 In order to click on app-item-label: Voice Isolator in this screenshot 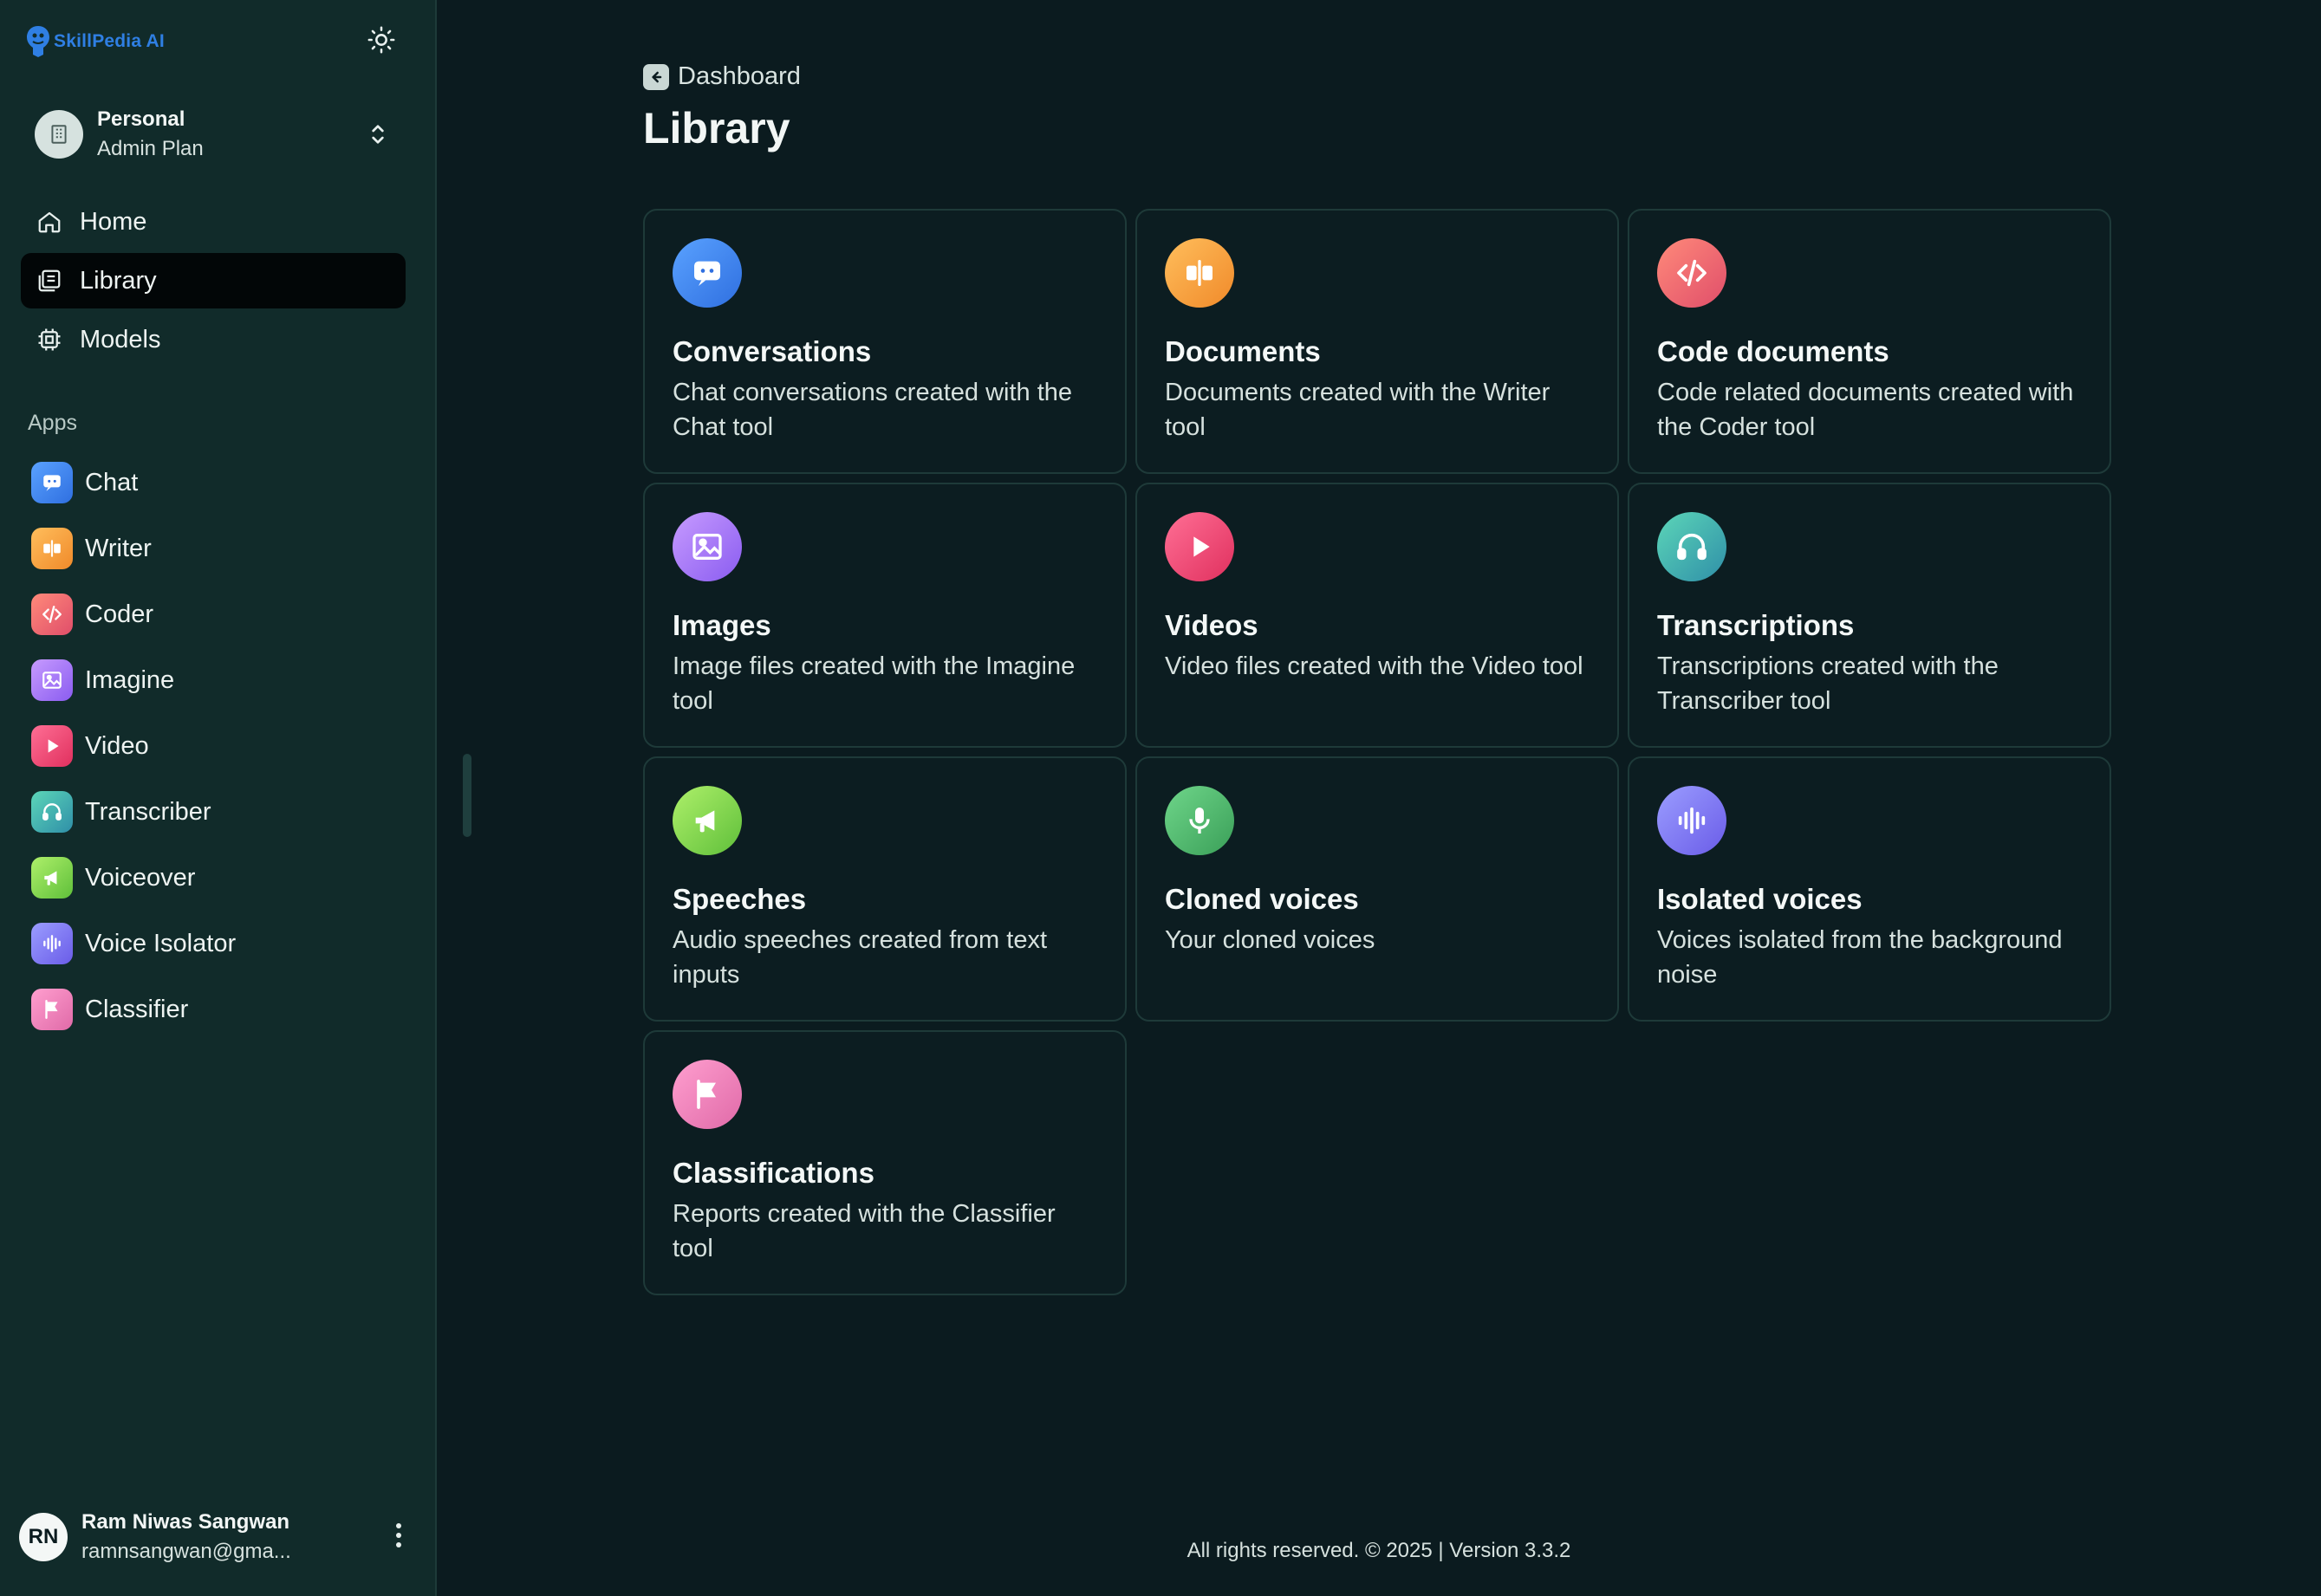, I will do `click(161, 943)`.